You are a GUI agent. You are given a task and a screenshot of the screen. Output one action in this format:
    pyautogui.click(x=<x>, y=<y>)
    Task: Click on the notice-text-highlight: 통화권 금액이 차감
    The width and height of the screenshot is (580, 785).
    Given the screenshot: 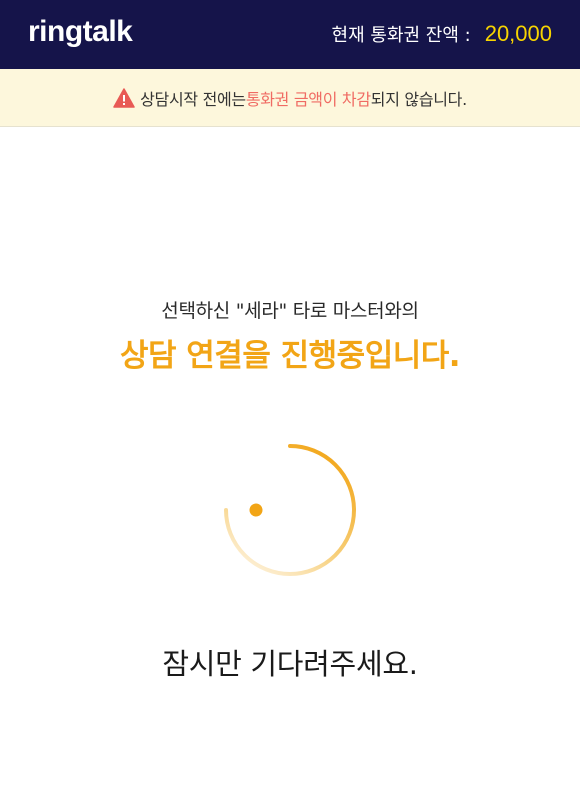 What is the action you would take?
    pyautogui.click(x=308, y=99)
    